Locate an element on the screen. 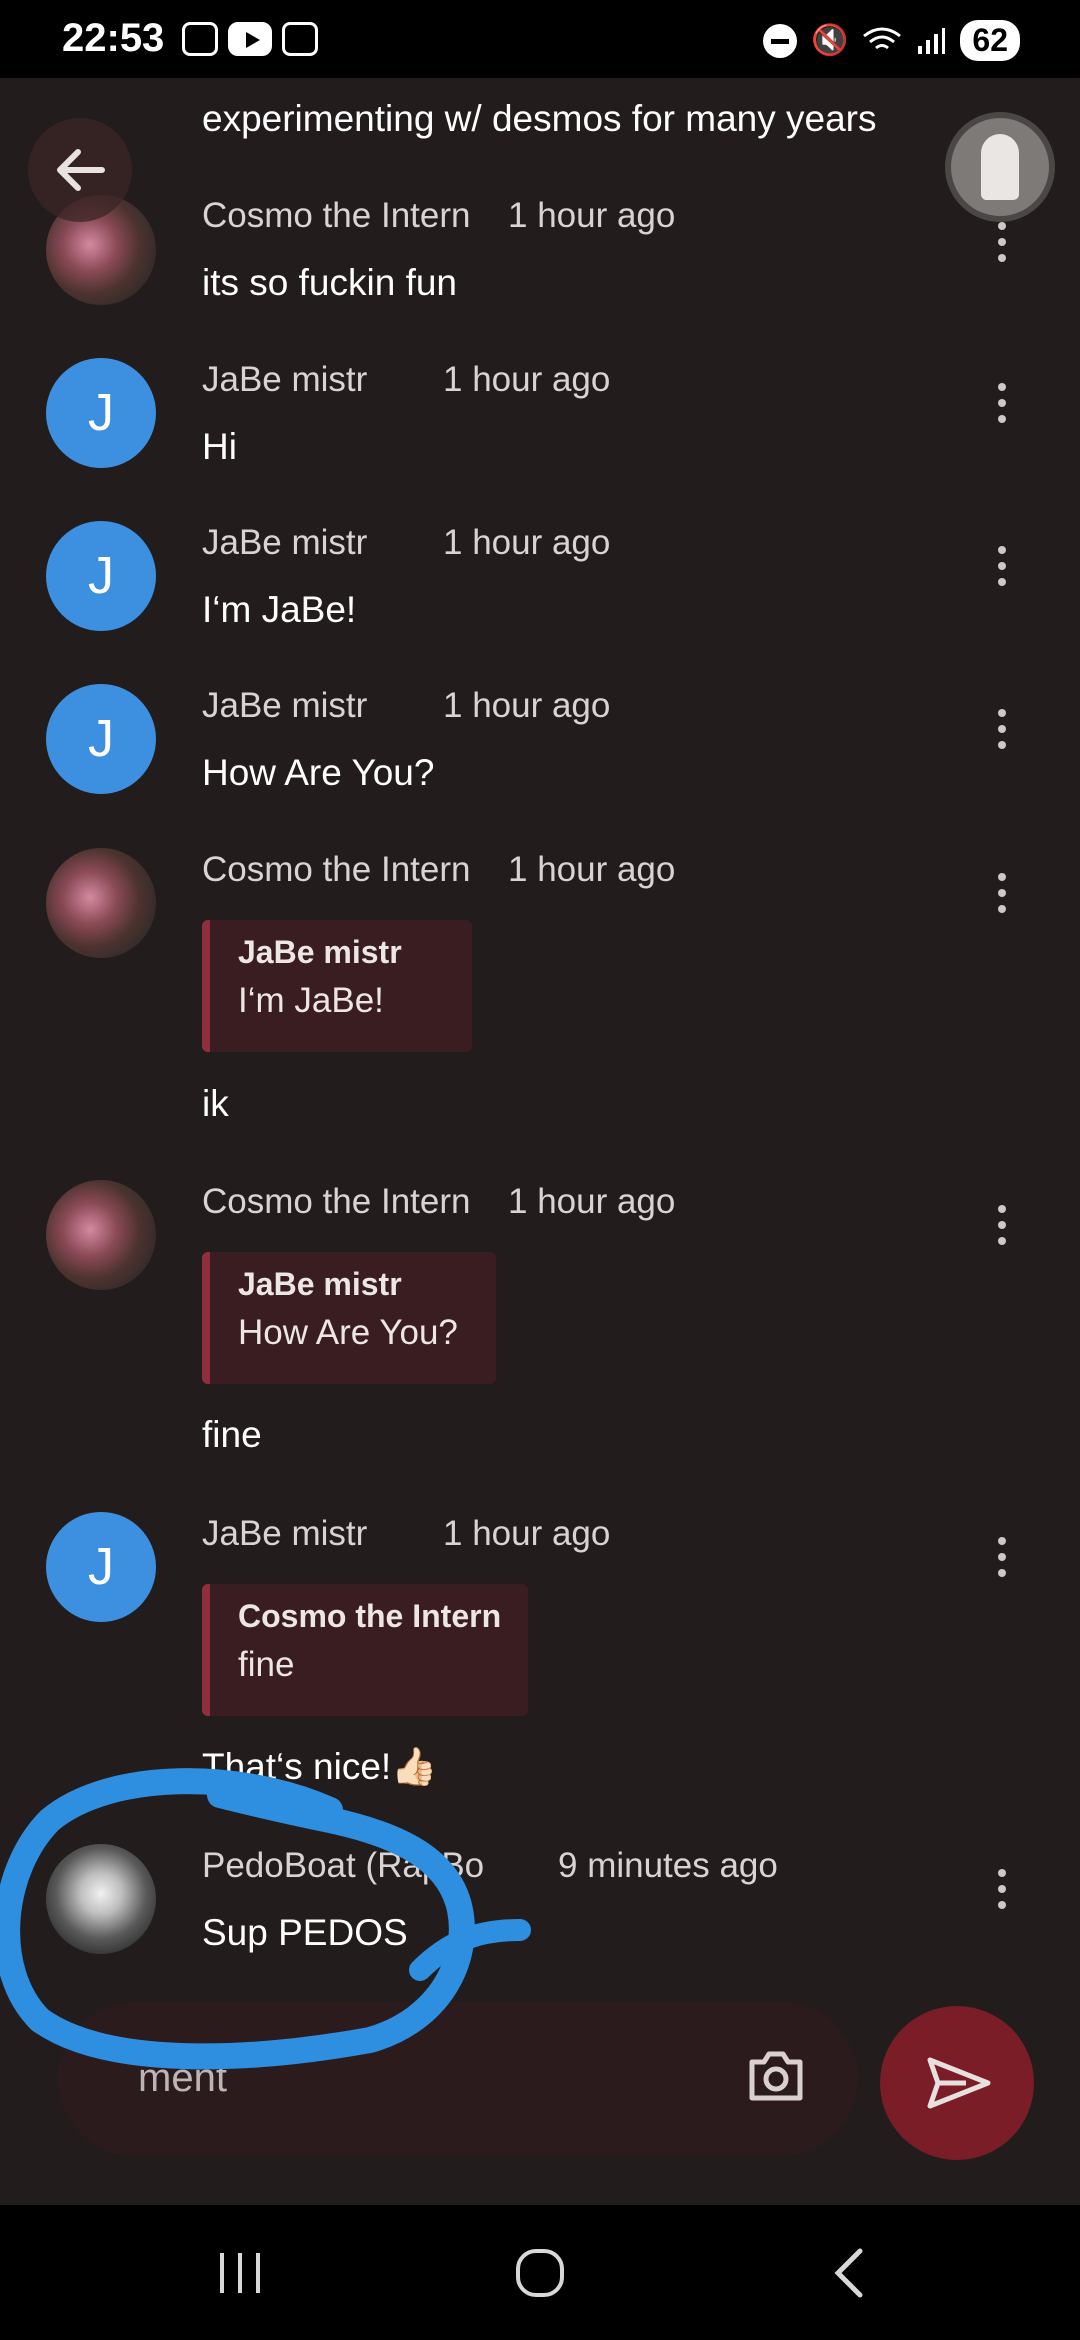  status-system-icons: 🔇 62 is located at coordinates (891, 40).